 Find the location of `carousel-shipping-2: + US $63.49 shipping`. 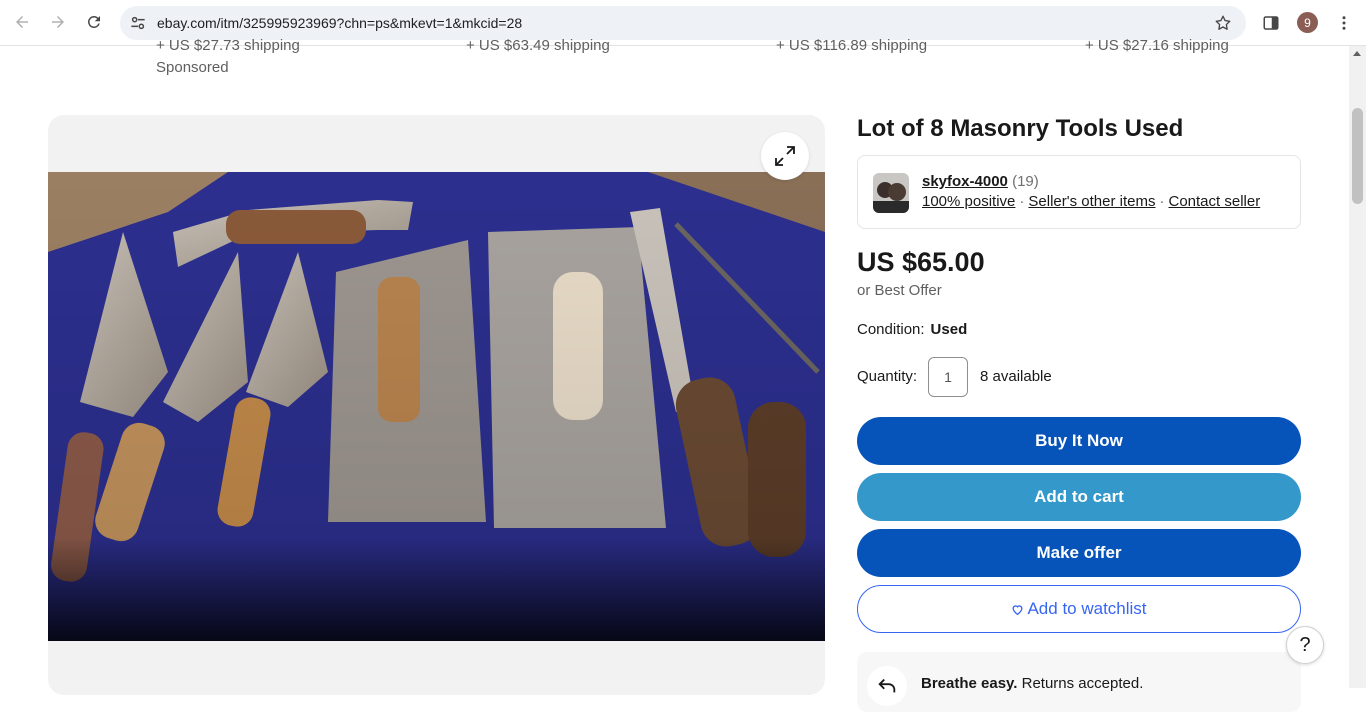

carousel-shipping-2: + US $63.49 shipping is located at coordinates (538, 45).